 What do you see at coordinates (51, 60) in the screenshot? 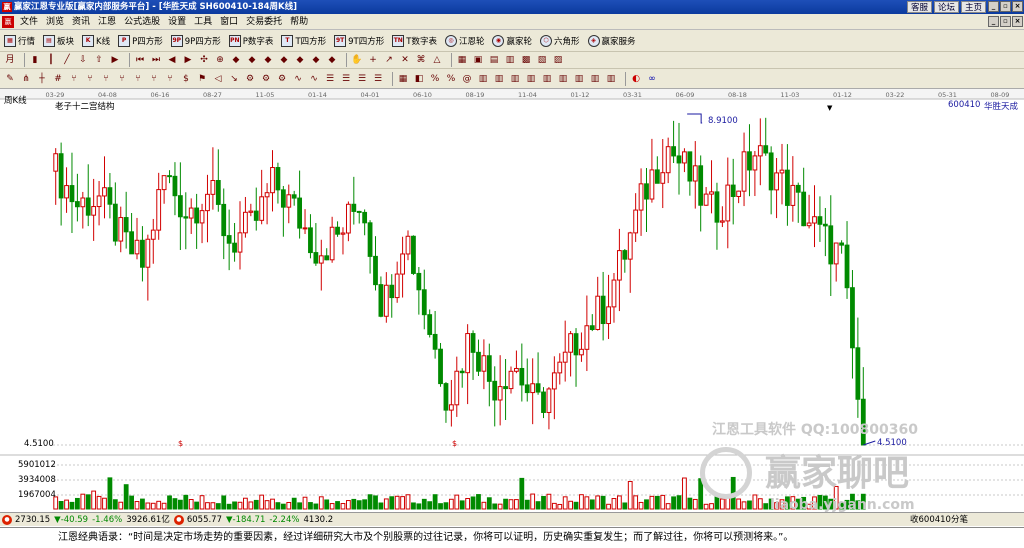
I see `bar-icon: ┃` at bounding box center [51, 60].